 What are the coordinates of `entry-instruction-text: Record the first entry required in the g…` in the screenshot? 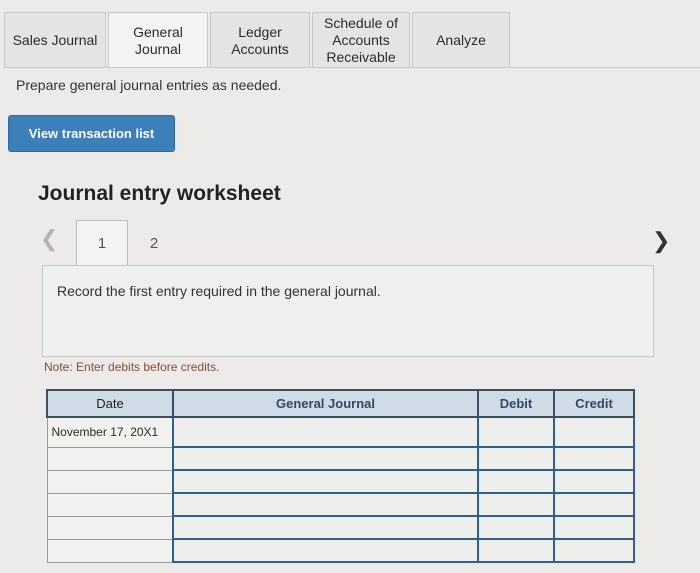 It's located at (219, 291).